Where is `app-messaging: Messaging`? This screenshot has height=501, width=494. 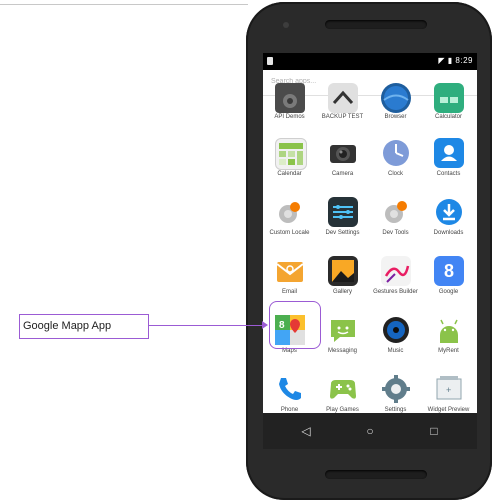 app-messaging: Messaging is located at coordinates (342, 341).